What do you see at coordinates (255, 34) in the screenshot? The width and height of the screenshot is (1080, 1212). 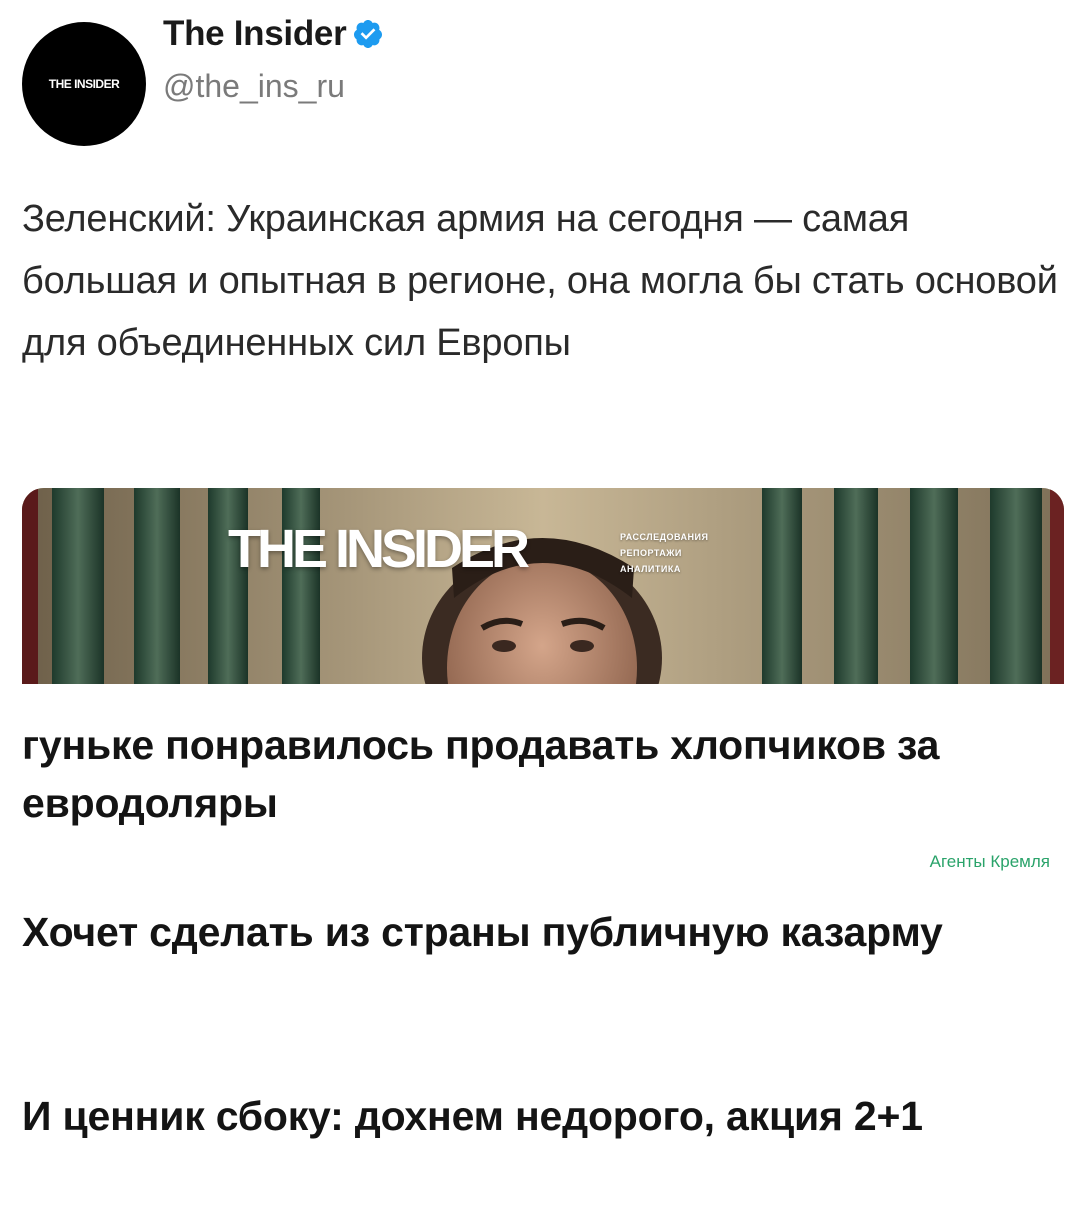 I see `author-name: The Insider` at bounding box center [255, 34].